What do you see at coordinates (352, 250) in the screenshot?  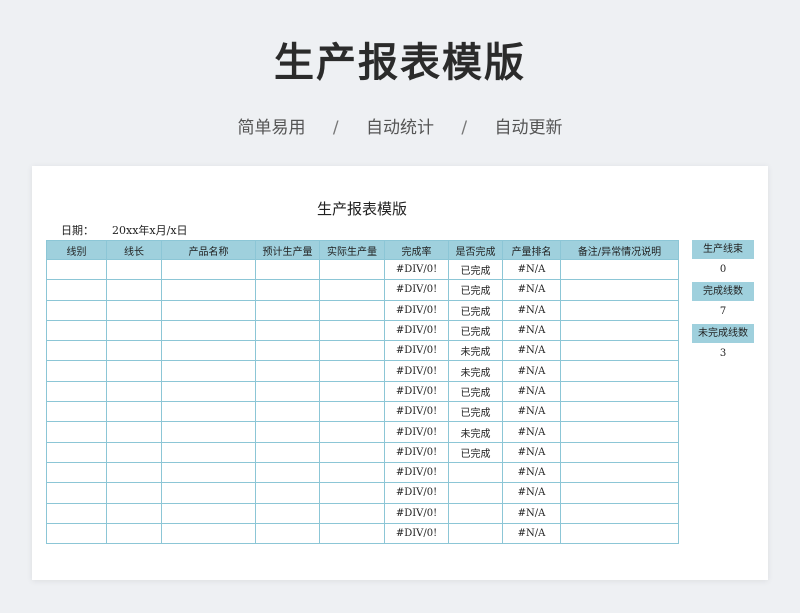 I see `column-header: 实际生产量` at bounding box center [352, 250].